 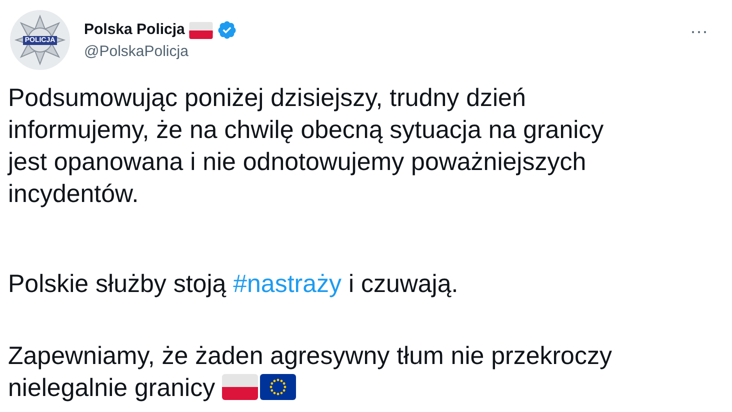 What do you see at coordinates (160, 52) in the screenshot?
I see `author-handle: @PolskaPolicja` at bounding box center [160, 52].